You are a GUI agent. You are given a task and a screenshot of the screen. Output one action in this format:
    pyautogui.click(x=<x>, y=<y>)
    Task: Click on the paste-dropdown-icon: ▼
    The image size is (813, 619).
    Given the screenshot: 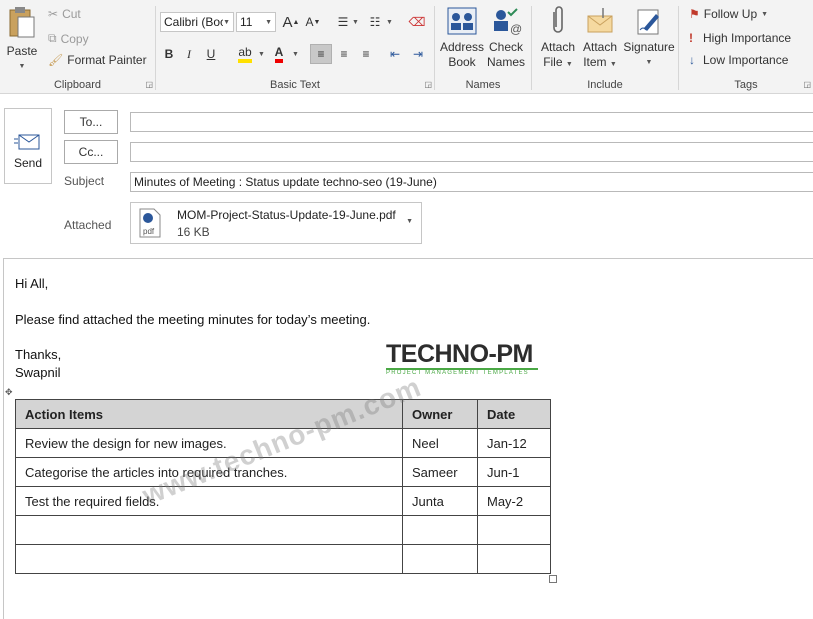 What is the action you would take?
    pyautogui.click(x=22, y=66)
    